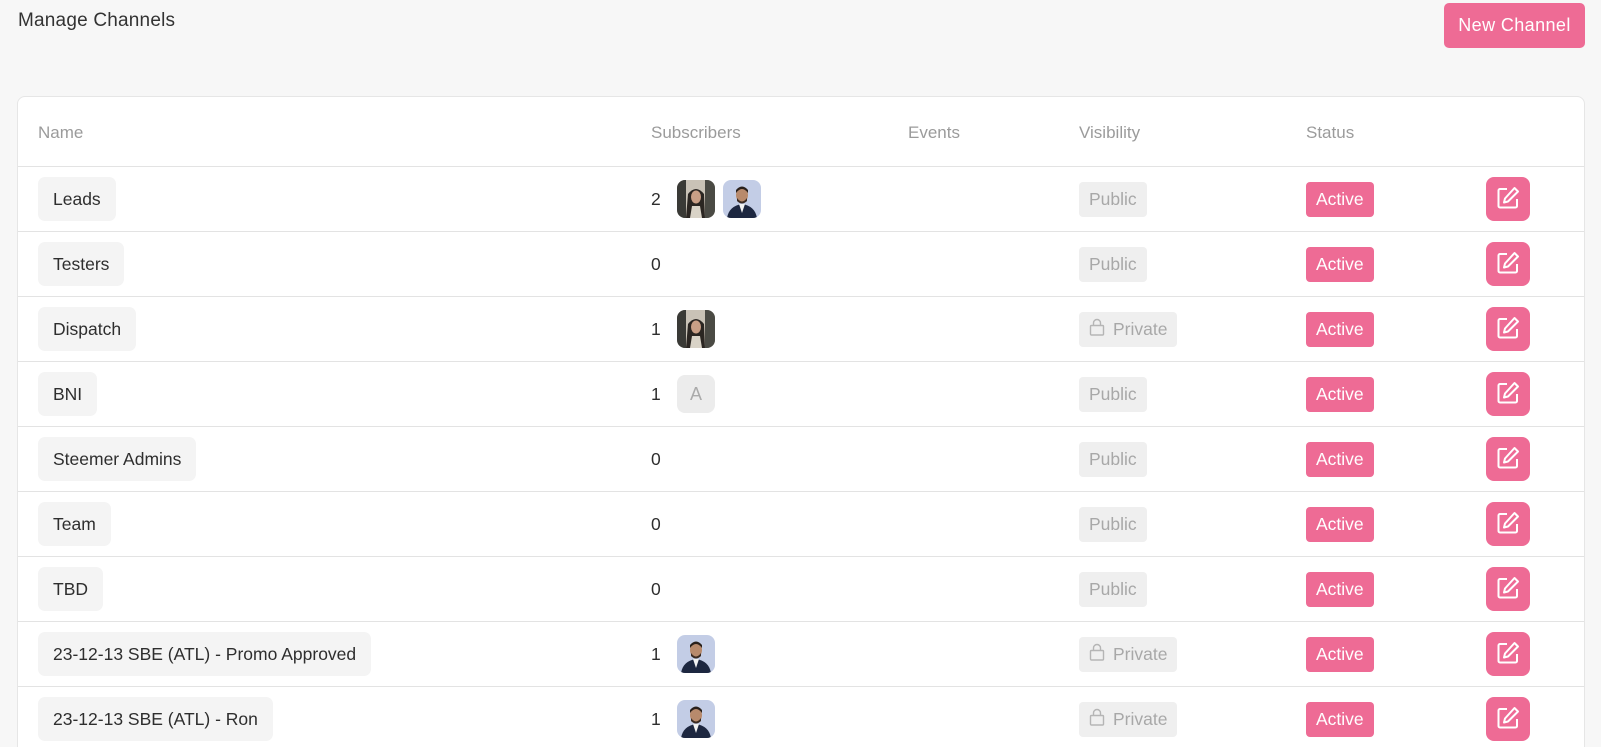  Describe the element at coordinates (934, 133) in the screenshot. I see `column-header-events: Events` at that location.